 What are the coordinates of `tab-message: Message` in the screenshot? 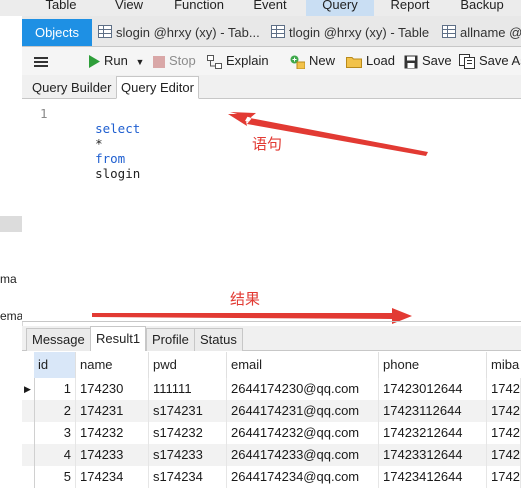 It's located at (58, 339).